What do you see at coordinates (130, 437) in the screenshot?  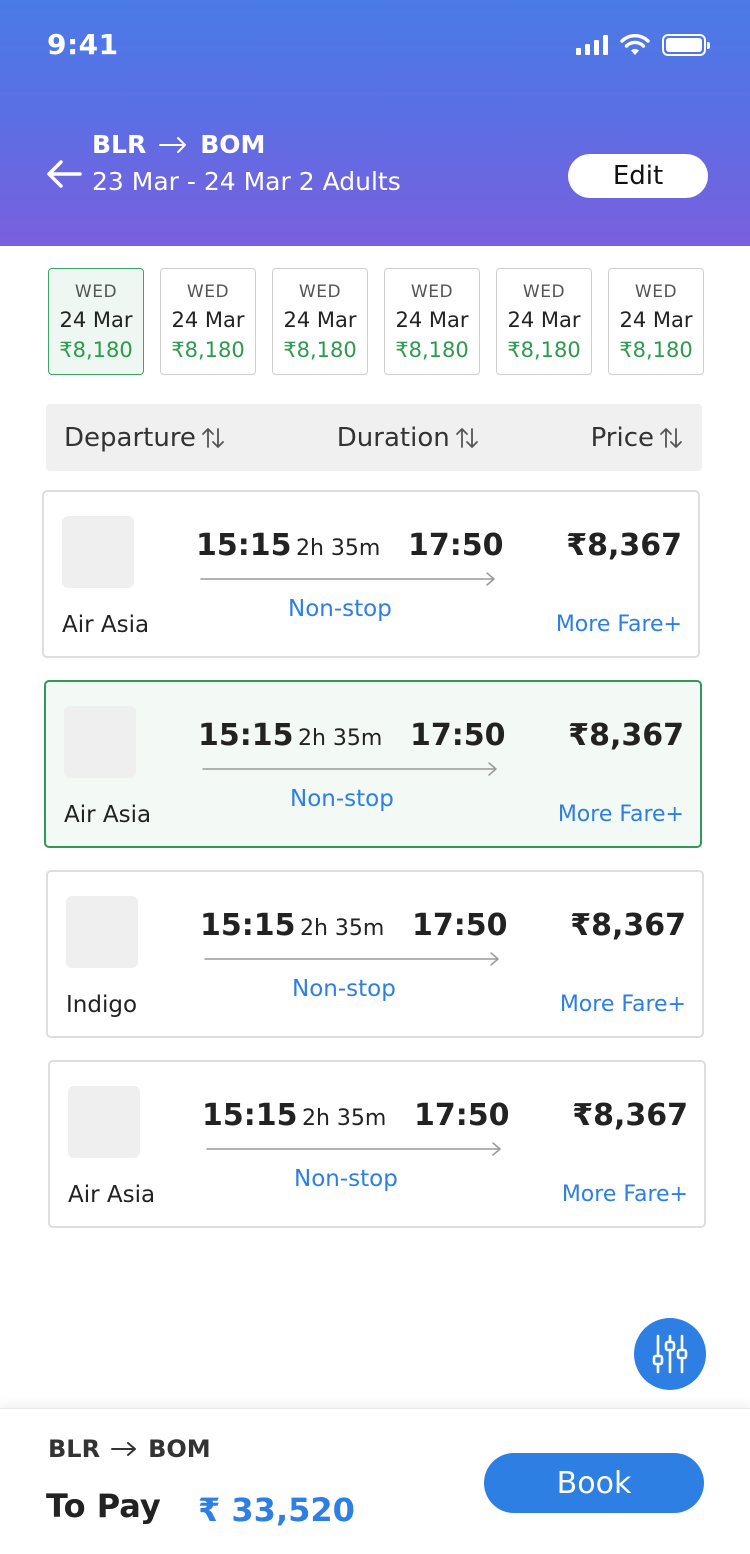 I see `sort-departure-label: Departure` at bounding box center [130, 437].